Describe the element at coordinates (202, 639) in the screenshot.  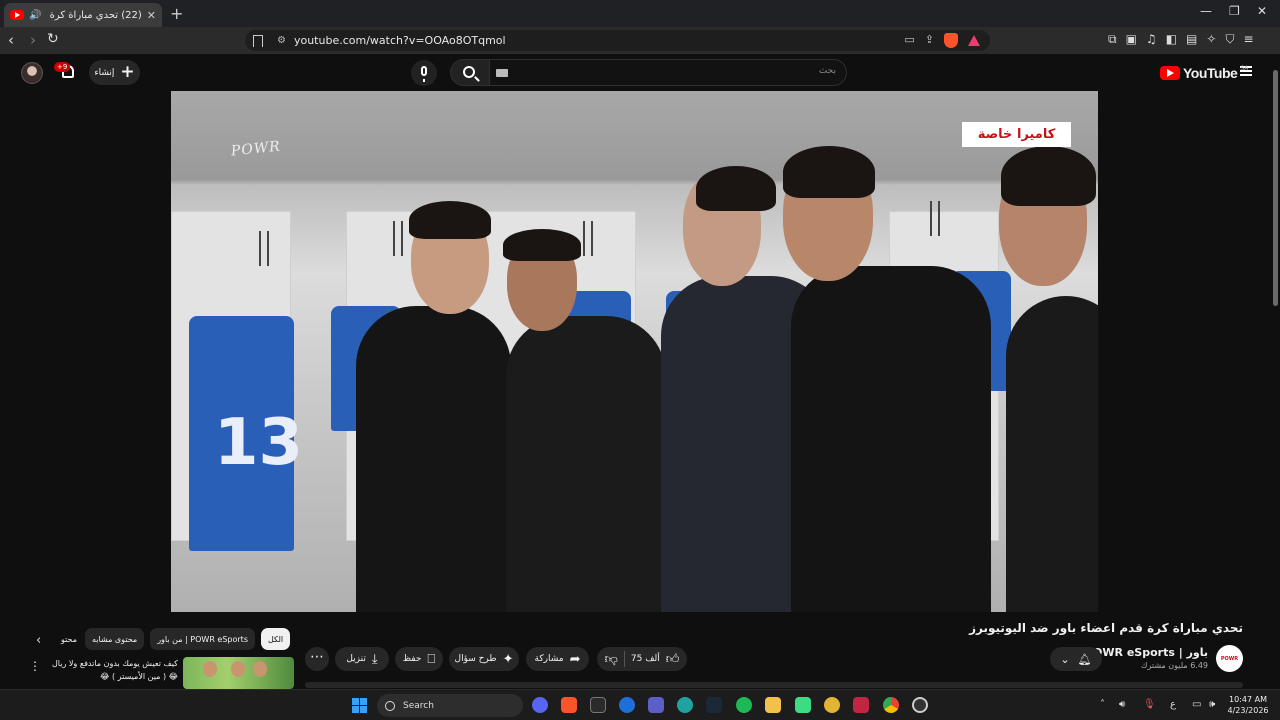
I see `chip-from-channel: من باور | POWR eSports` at that location.